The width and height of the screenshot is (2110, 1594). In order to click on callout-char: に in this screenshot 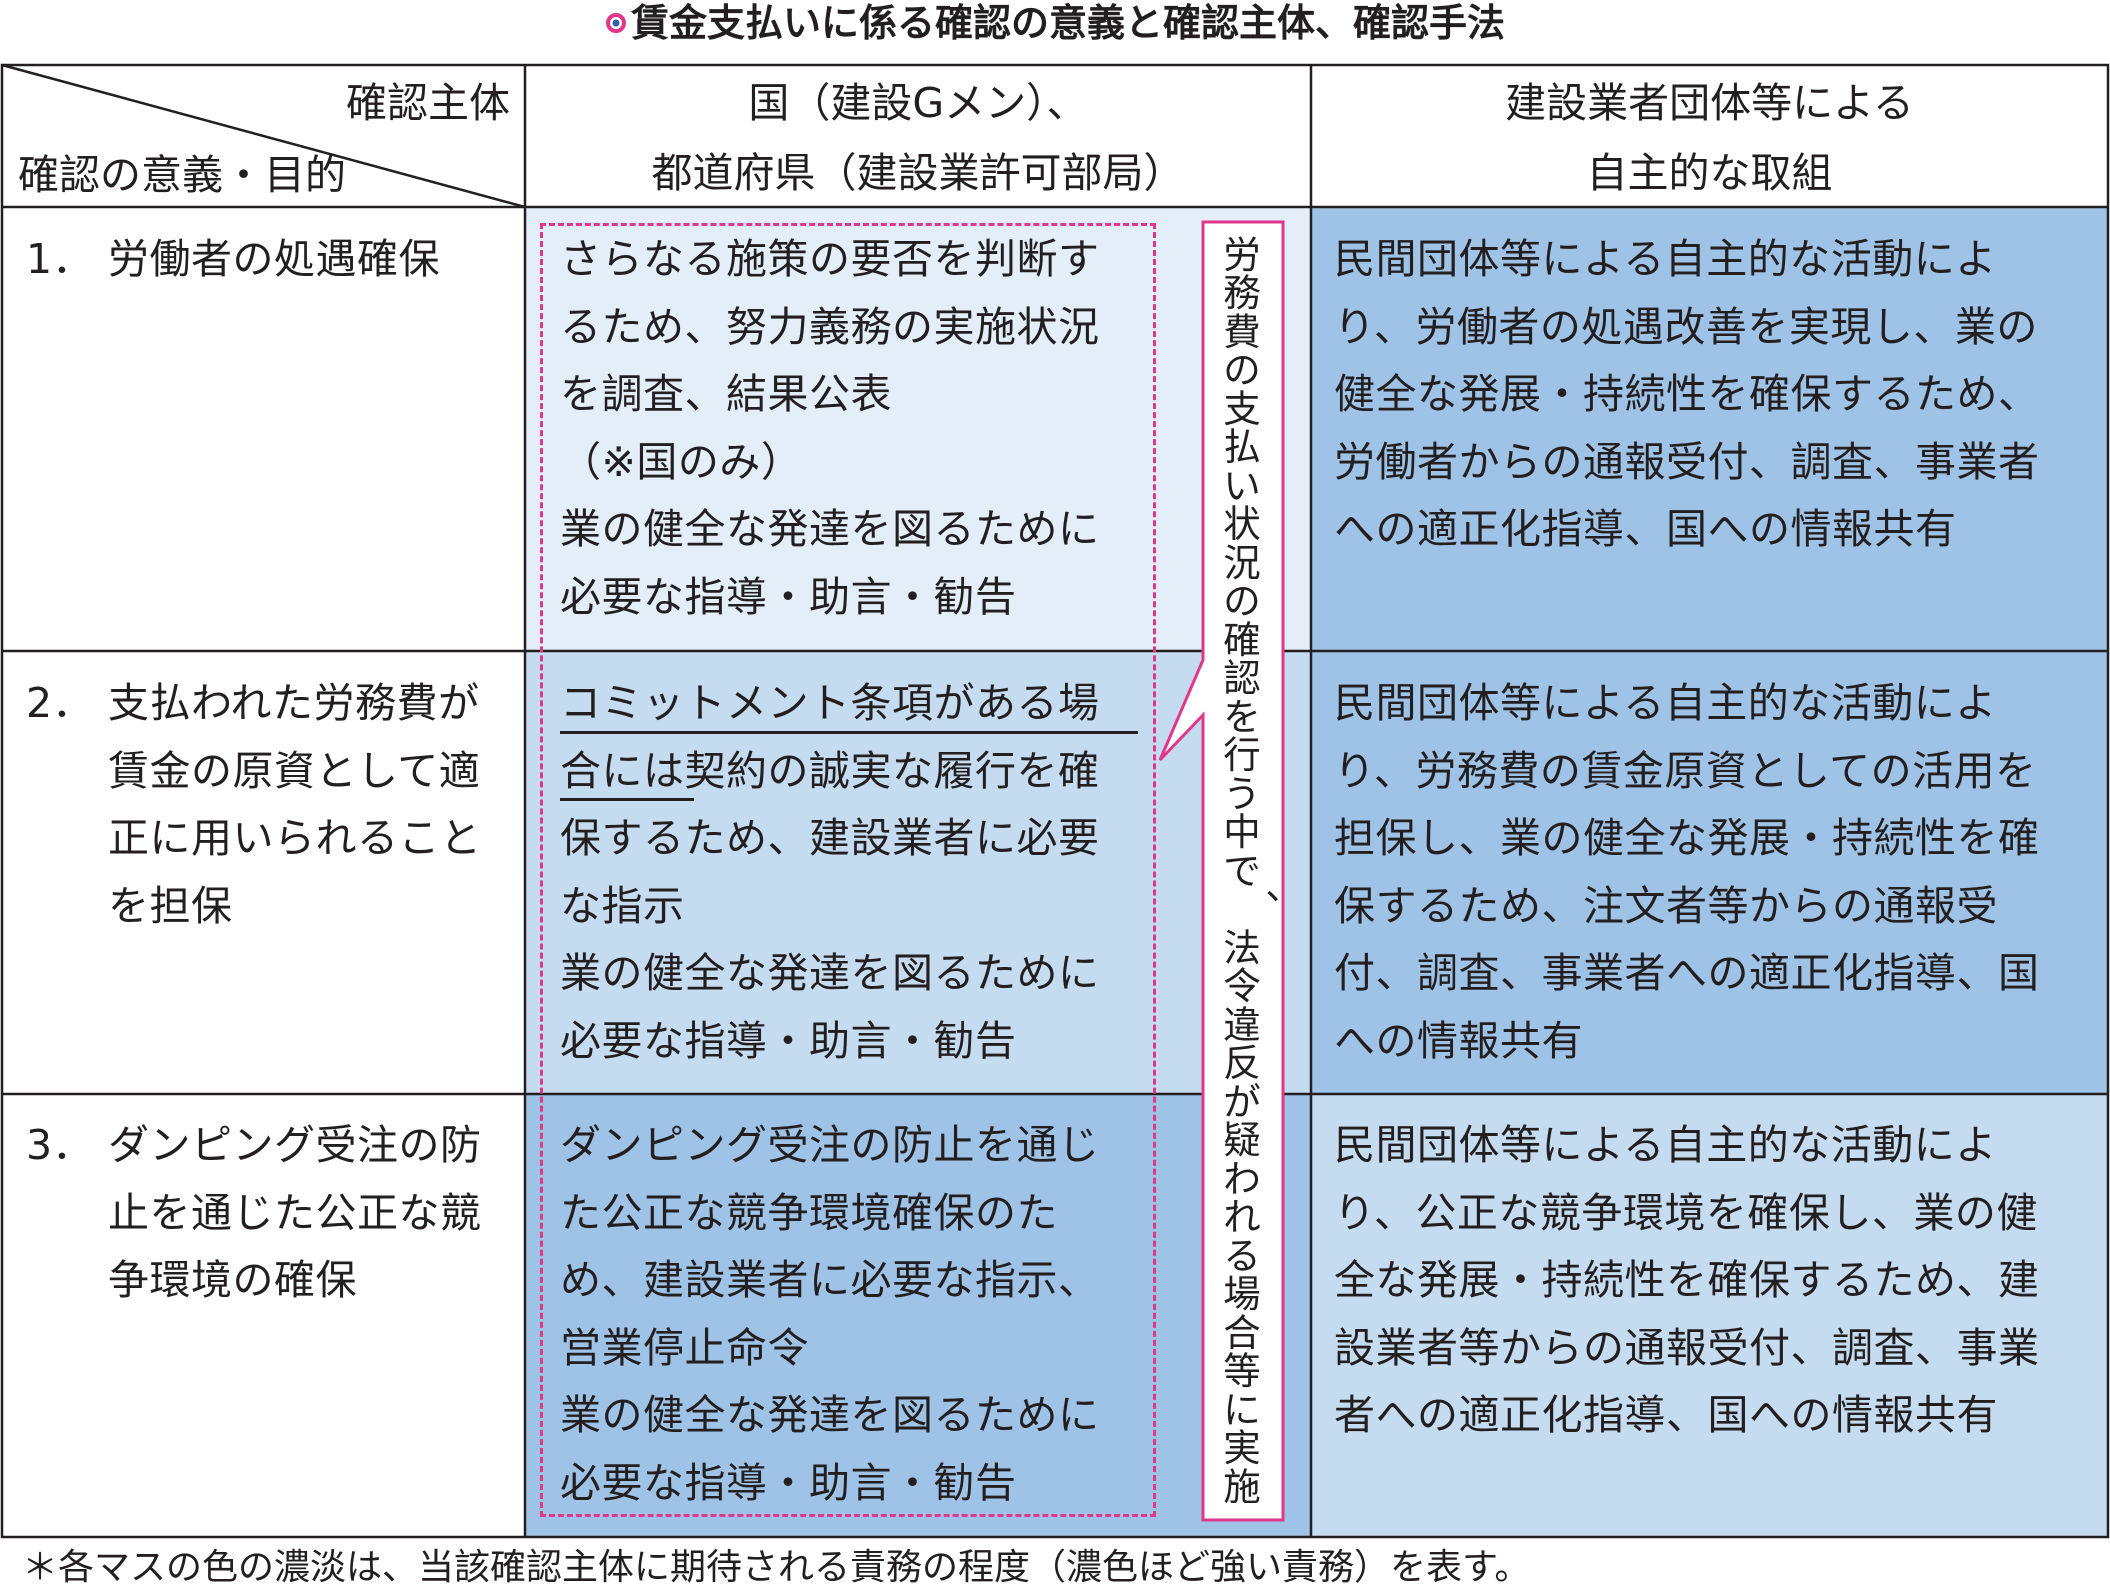, I will do `click(1242, 1409)`.